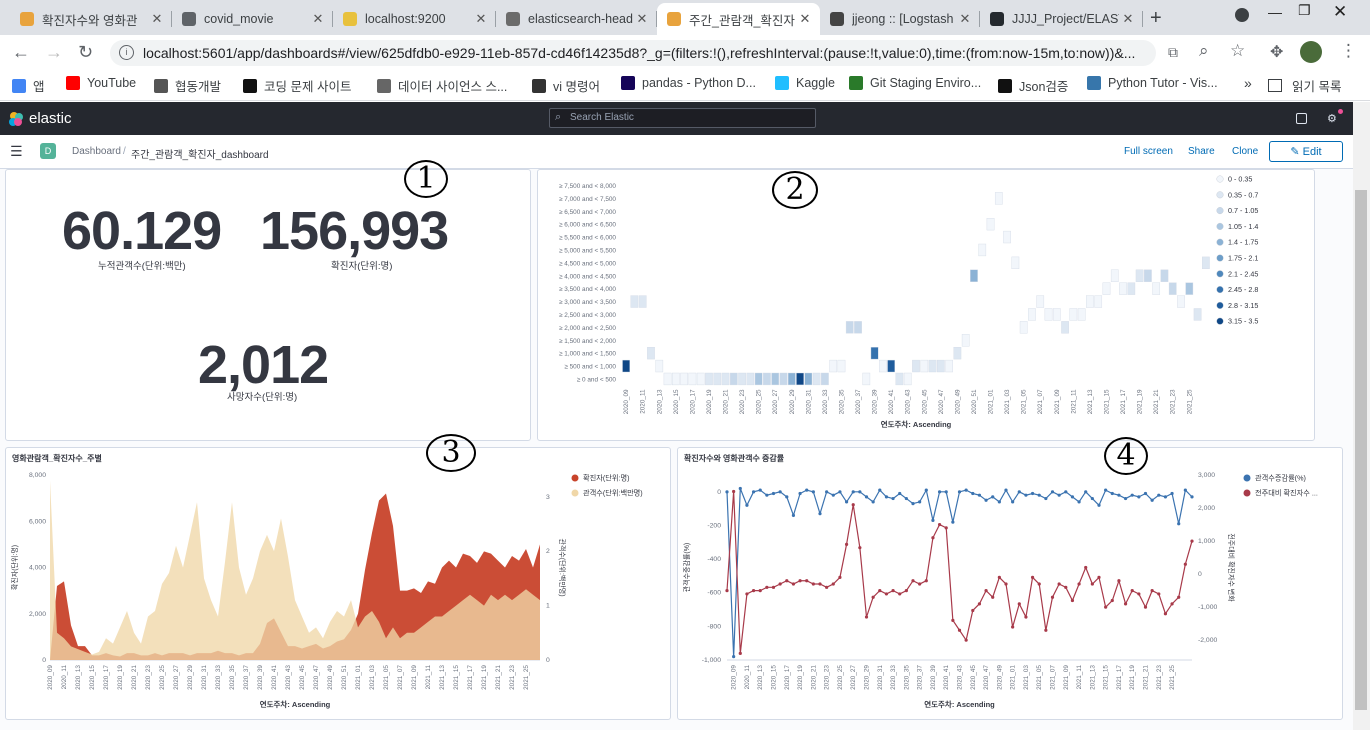 Image resolution: width=1370 pixels, height=730 pixels. I want to click on area-legend-swatch, so click(575, 478).